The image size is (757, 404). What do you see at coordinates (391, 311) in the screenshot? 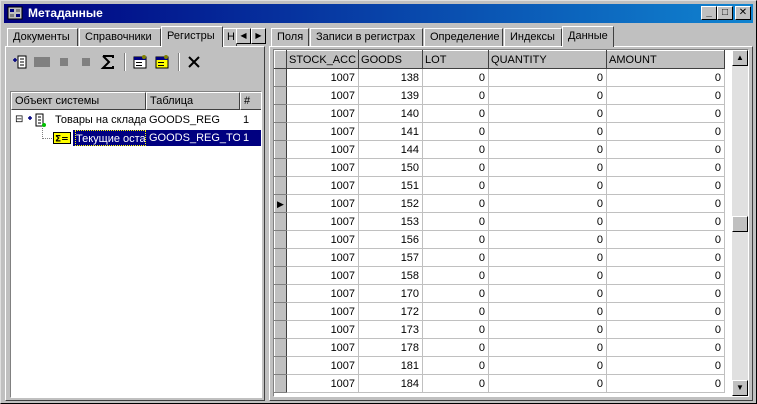
I see `cell-goods: 172` at bounding box center [391, 311].